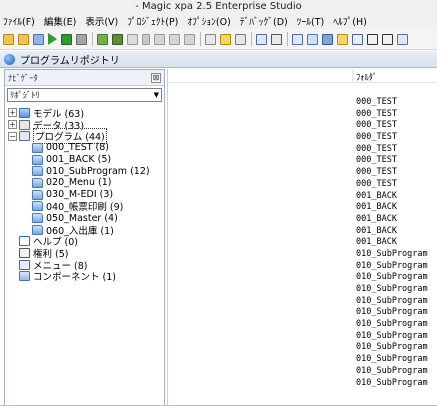 The height and width of the screenshot is (406, 437). I want to click on menu-toolbar-icon, so click(342, 39).